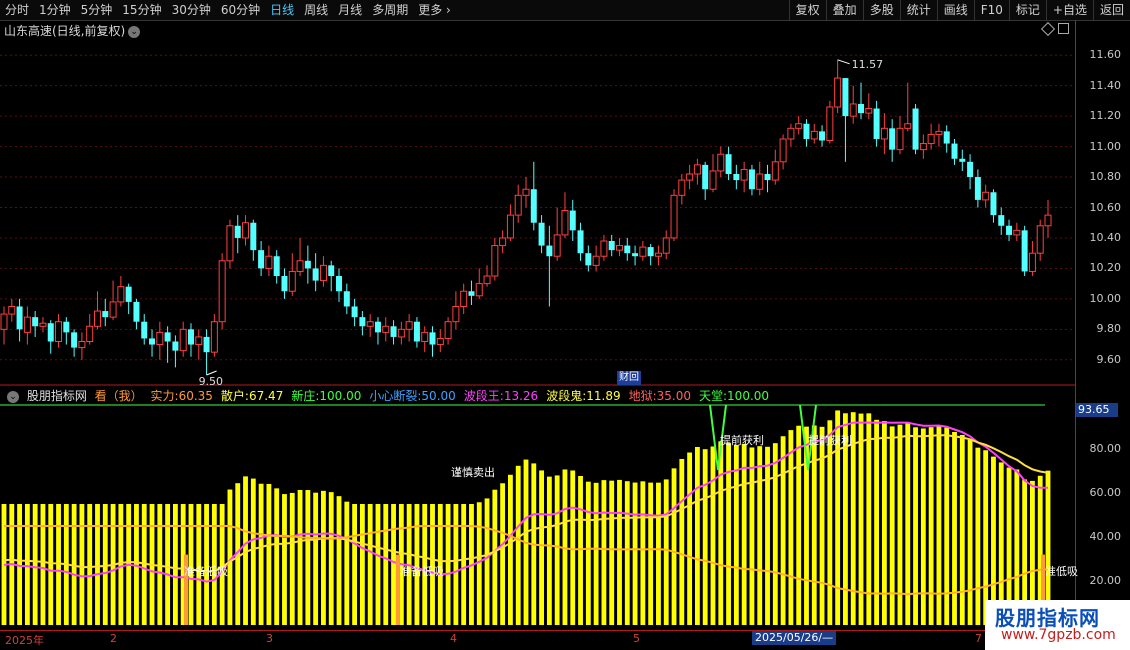  Describe the element at coordinates (57, 396) in the screenshot. I see `indicator-name: 股朋指标网` at that location.